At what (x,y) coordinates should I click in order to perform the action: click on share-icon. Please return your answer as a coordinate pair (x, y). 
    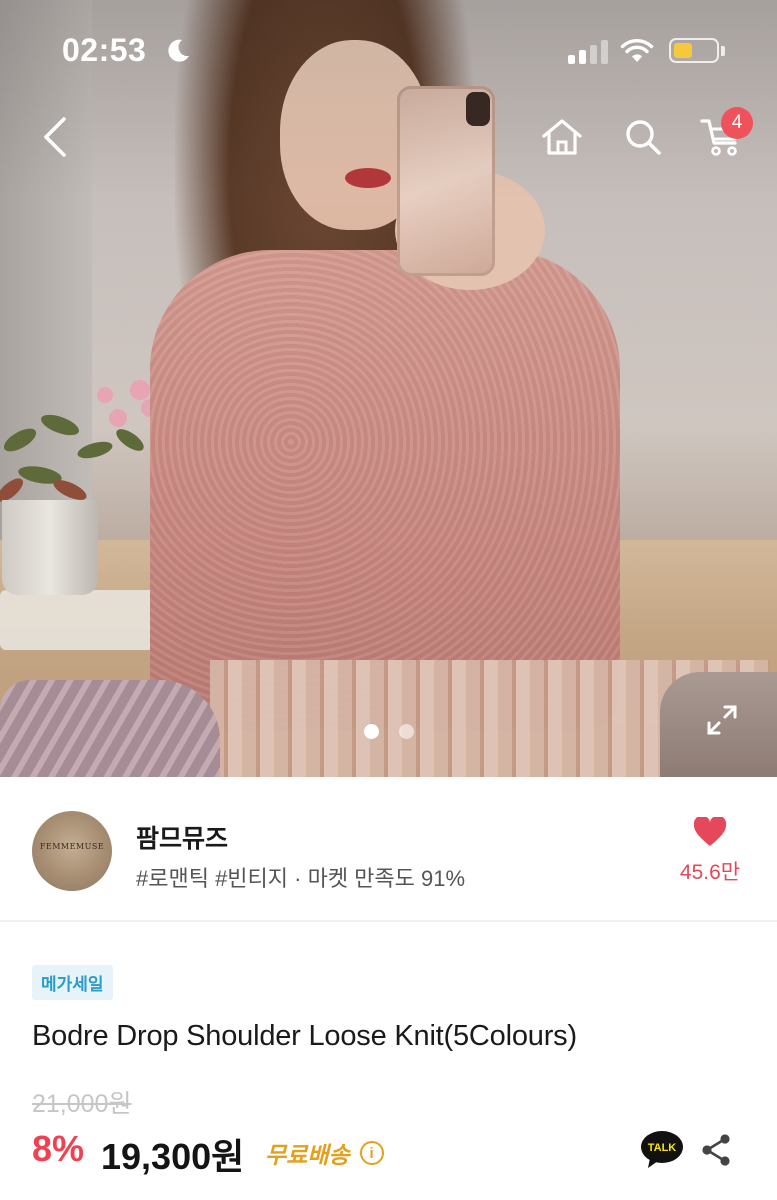
    Looking at the image, I should click on (716, 1150).